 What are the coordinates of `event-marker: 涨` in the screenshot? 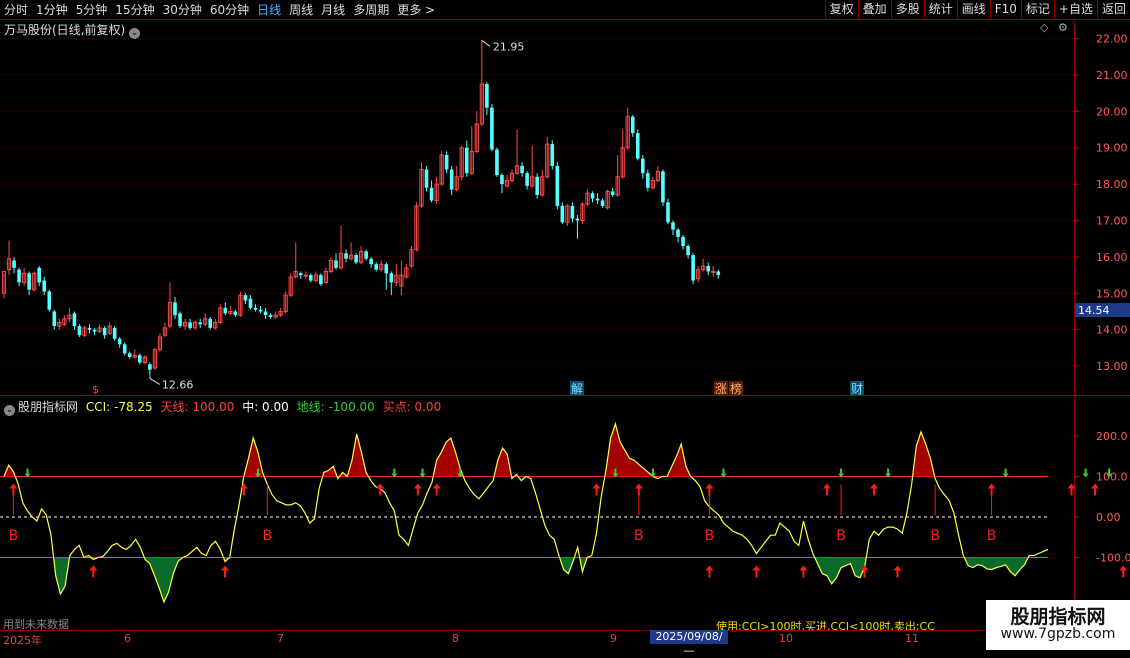 It's located at (721, 388).